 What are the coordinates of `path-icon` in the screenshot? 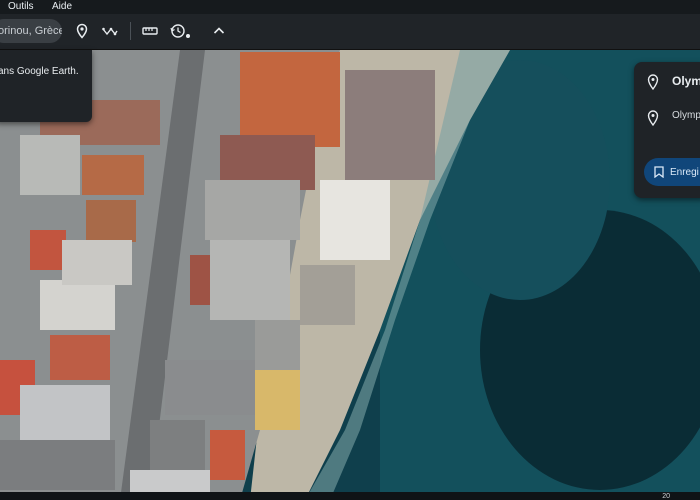 It's located at (110, 31).